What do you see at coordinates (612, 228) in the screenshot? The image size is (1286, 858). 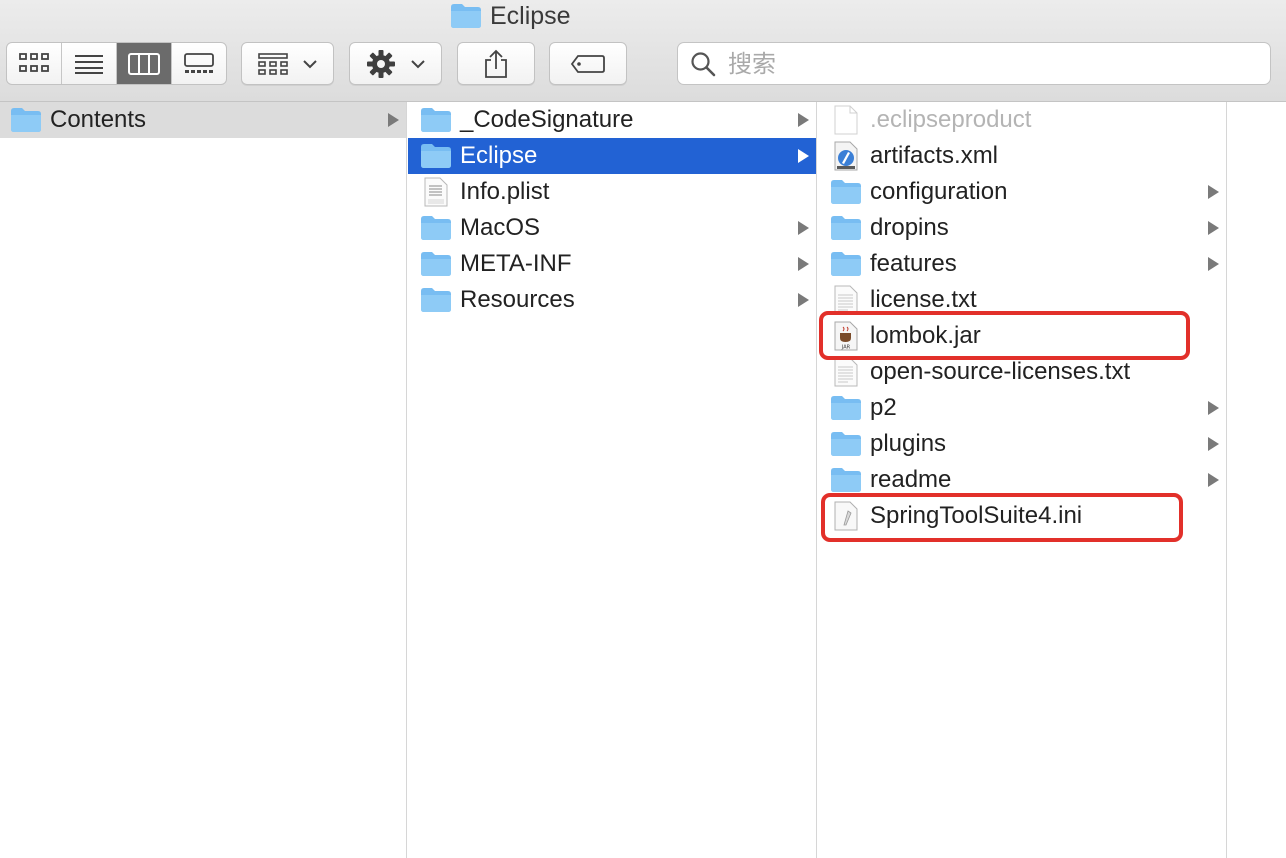 I see `list-item: MacOS` at bounding box center [612, 228].